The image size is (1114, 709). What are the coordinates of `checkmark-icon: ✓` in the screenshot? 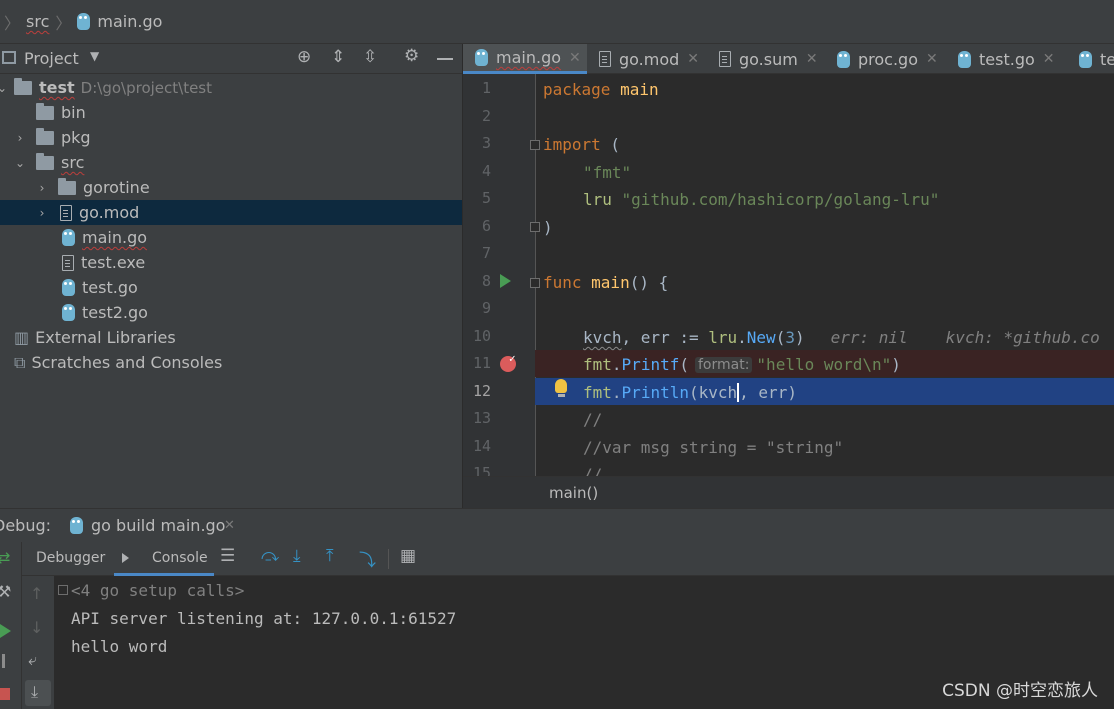 It's located at (512, 358).